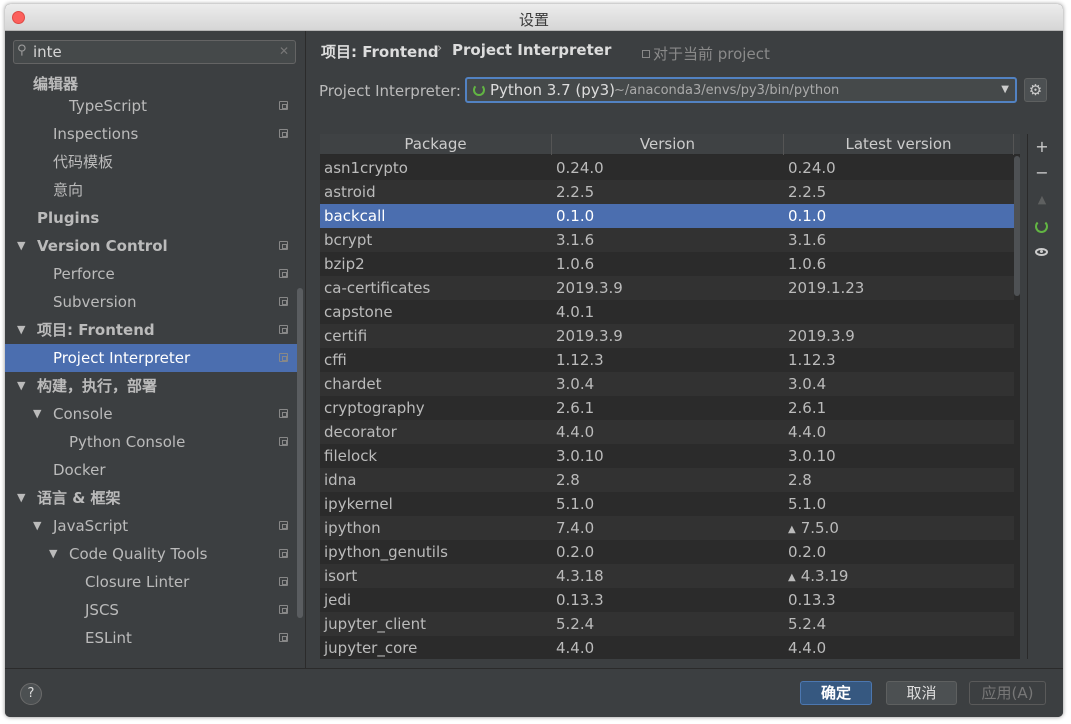  Describe the element at coordinates (667, 336) in the screenshot. I see `table-row: certifi 2019.3.9 2019.3.9` at that location.